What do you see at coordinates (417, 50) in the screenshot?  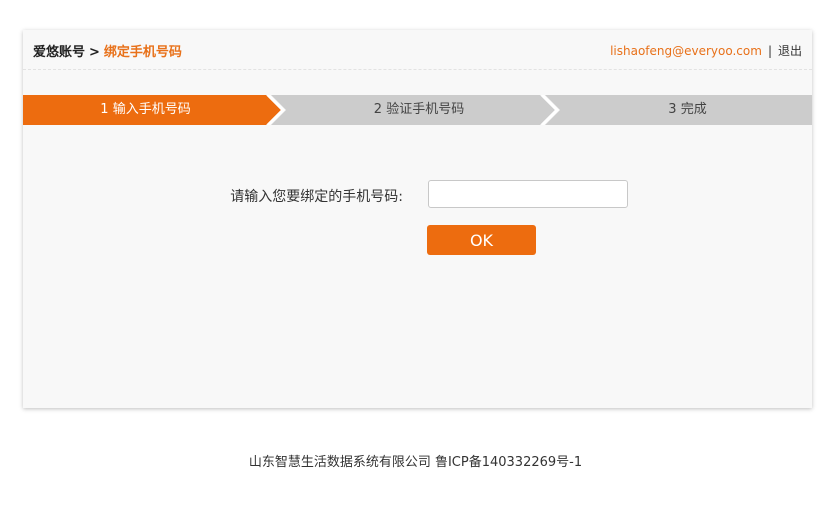 I see `card-header: 爱悠账号 > 绑定手机号码 lishaofeng@everyoo.com | 退出` at bounding box center [417, 50].